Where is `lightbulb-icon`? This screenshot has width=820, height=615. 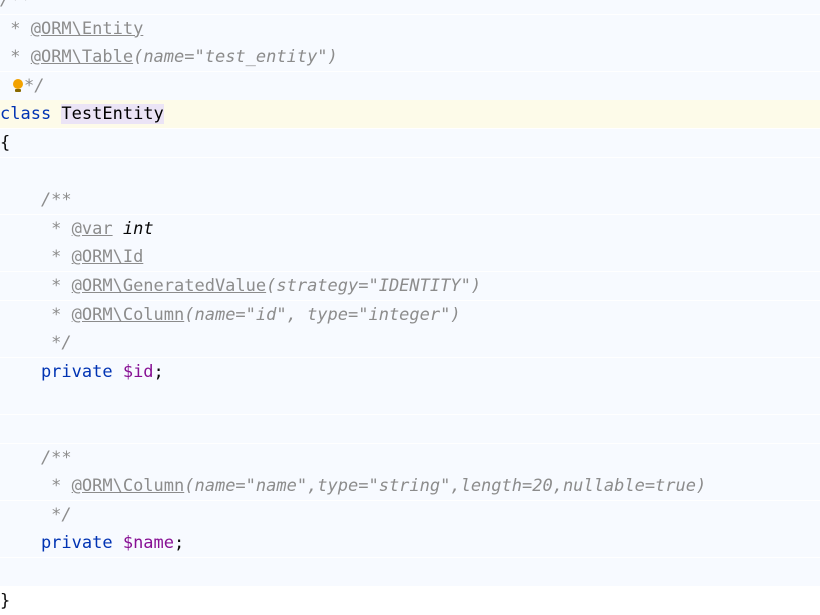 lightbulb-icon is located at coordinates (18, 85).